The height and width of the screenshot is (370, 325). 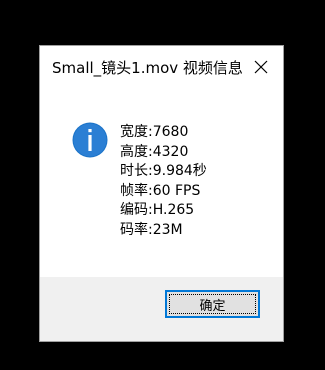 I want to click on info-value: 60 FPS, so click(x=176, y=190).